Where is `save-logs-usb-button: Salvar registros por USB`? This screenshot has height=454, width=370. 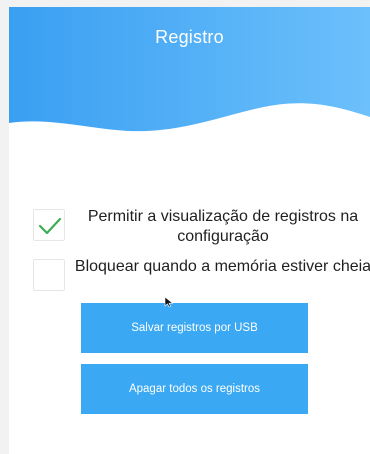
save-logs-usb-button: Salvar registros por USB is located at coordinates (194, 328).